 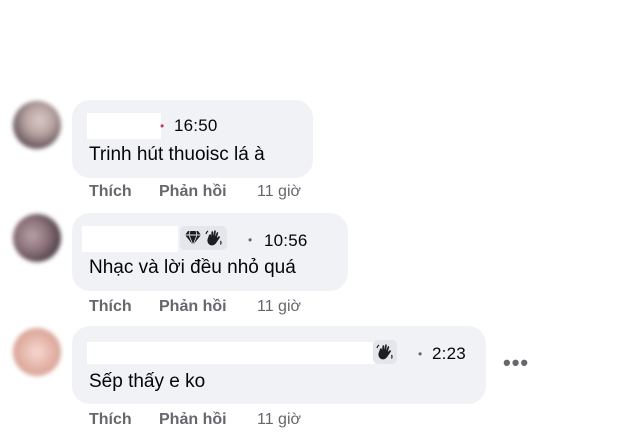 What do you see at coordinates (192, 267) in the screenshot?
I see `comment-text: Nhạc và lời đều nhỏ quá` at bounding box center [192, 267].